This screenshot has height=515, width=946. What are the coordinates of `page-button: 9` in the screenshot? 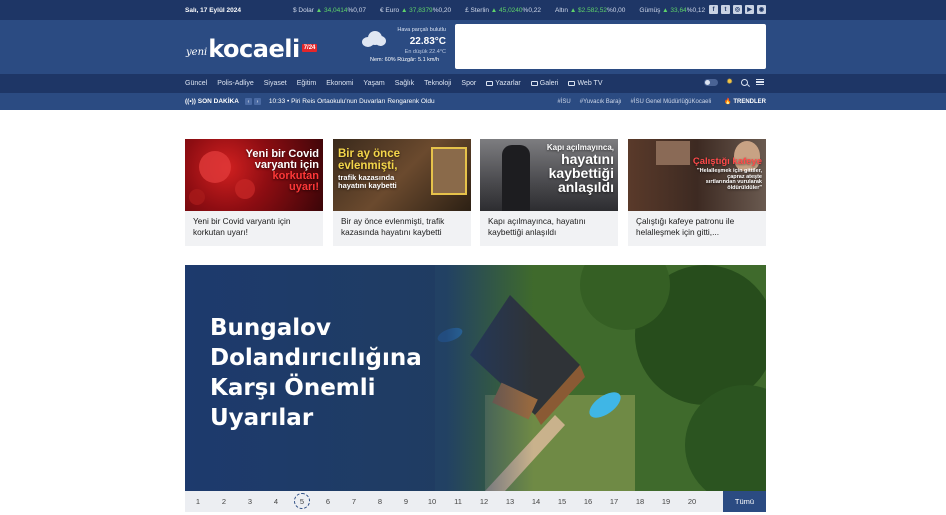 It's located at (406, 501).